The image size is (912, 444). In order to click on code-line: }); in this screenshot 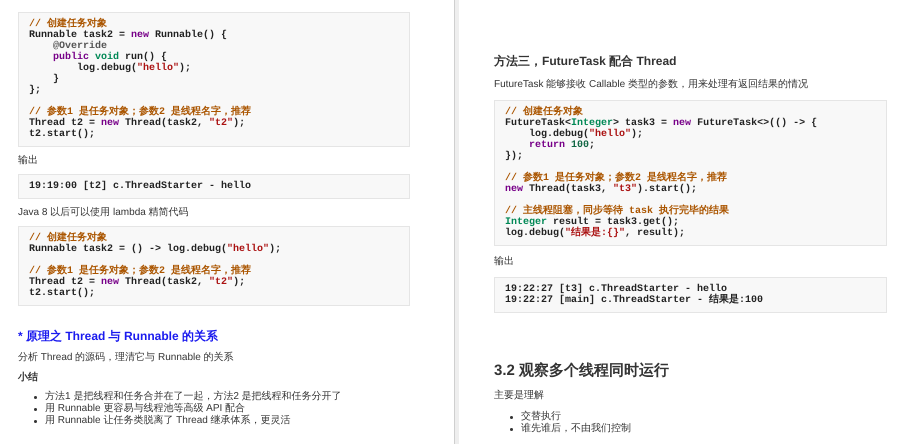, I will do `click(514, 156)`.